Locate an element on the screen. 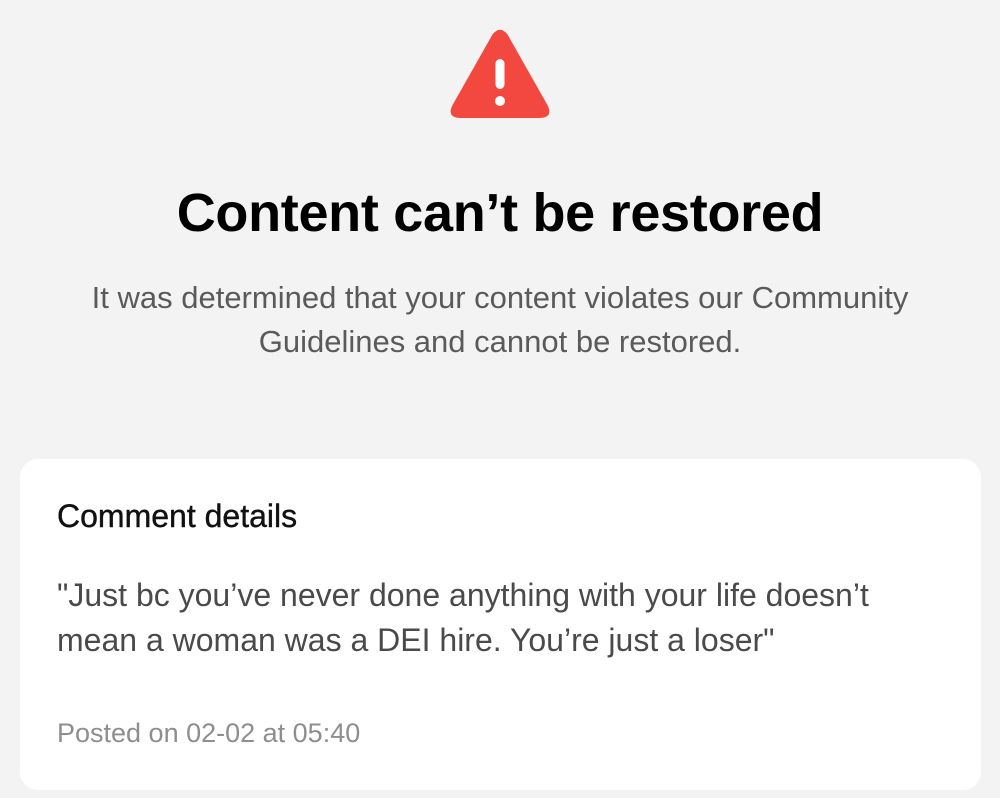 The width and height of the screenshot is (1000, 798). comment-details-heading: Comment details is located at coordinates (177, 516).